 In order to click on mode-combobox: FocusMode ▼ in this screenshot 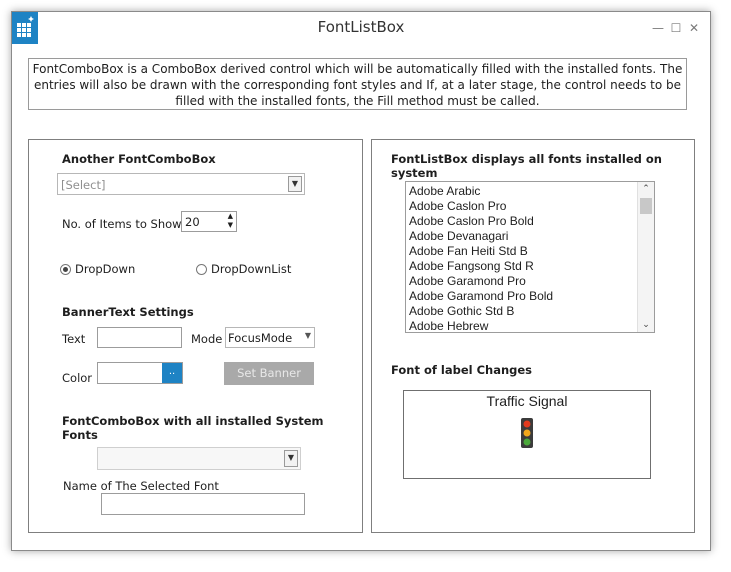, I will do `click(270, 337)`.